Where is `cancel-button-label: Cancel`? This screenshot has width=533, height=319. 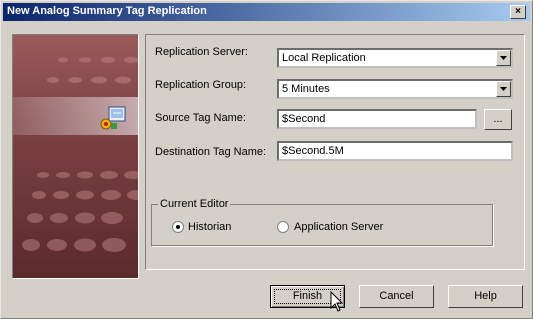 cancel-button-label: Cancel is located at coordinates (396, 296).